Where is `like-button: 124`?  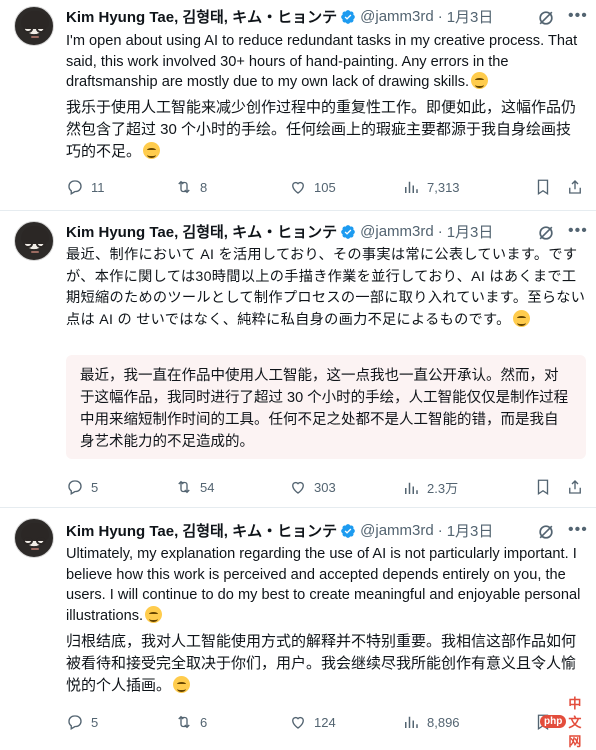 like-button: 124 is located at coordinates (312, 722).